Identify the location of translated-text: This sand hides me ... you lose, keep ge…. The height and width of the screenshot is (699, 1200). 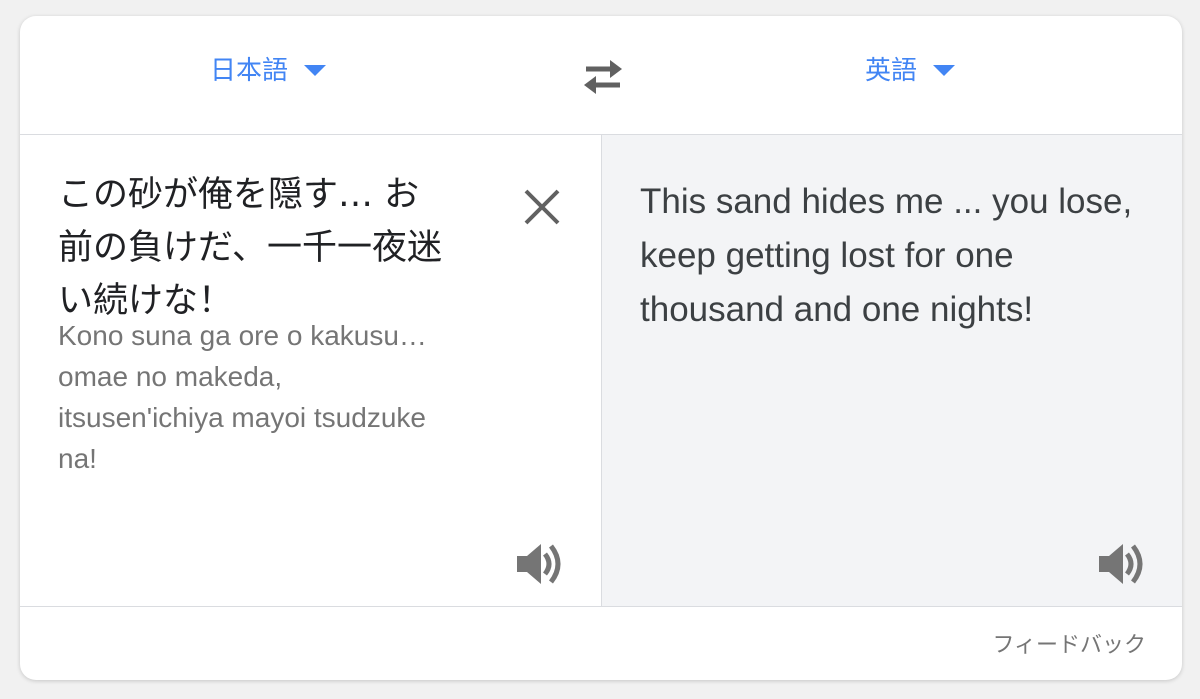
(886, 255).